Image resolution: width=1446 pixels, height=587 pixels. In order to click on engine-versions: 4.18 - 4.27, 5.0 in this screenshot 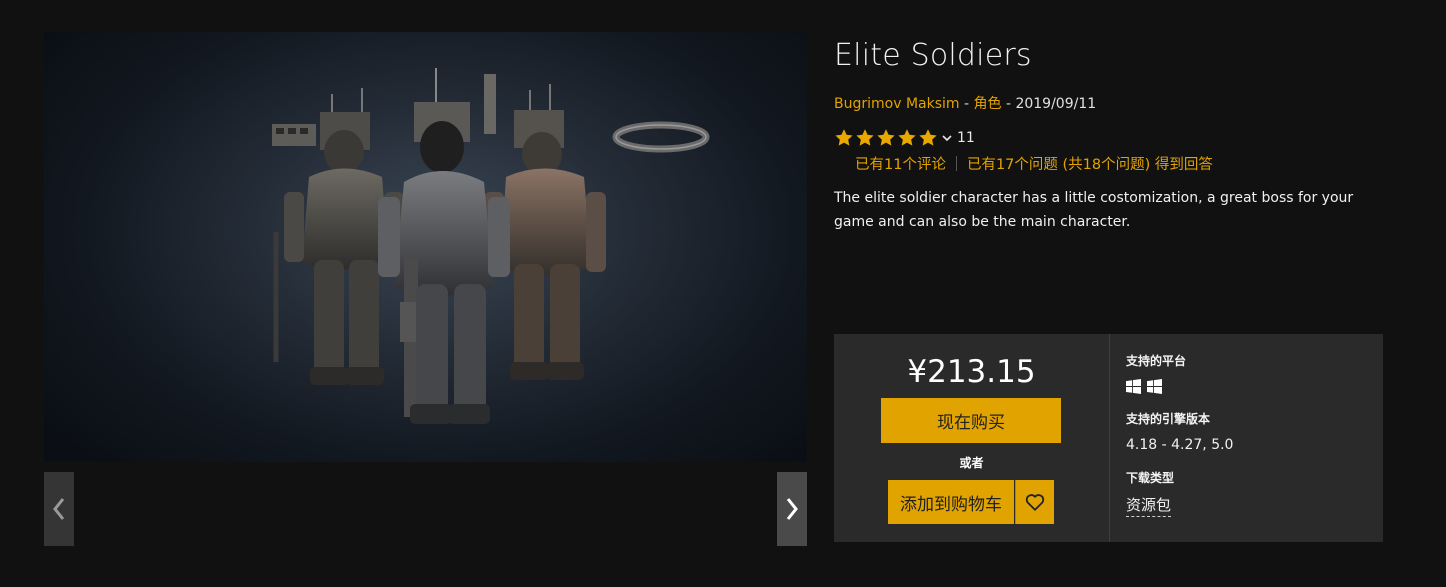, I will do `click(1180, 445)`.